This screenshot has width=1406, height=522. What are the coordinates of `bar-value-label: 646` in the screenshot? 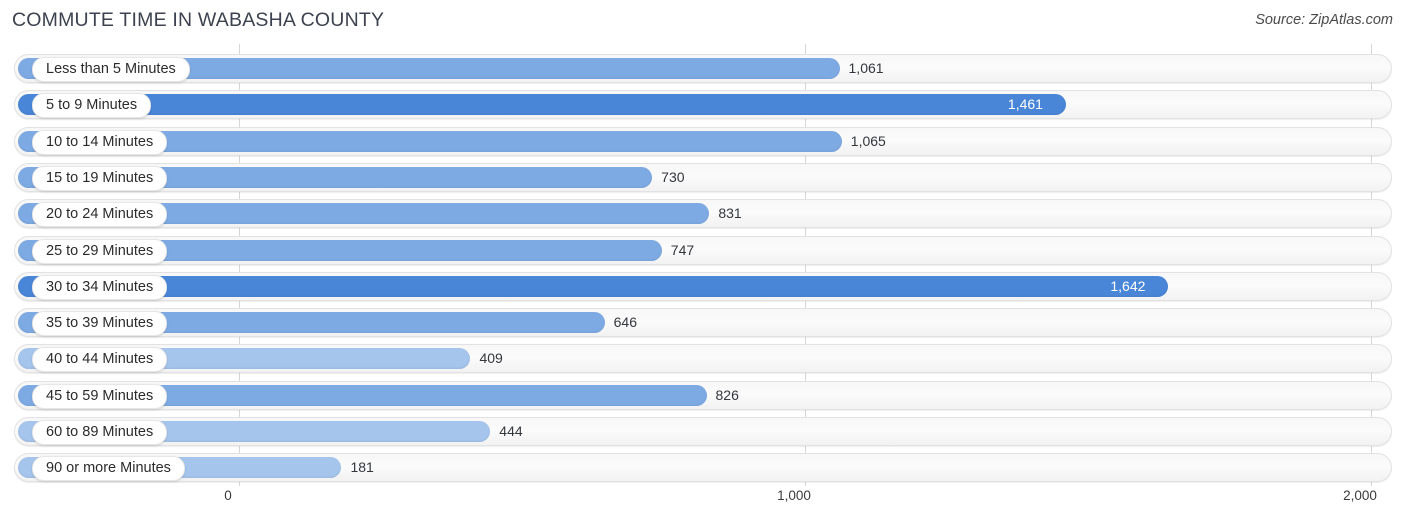 It's located at (625, 322).